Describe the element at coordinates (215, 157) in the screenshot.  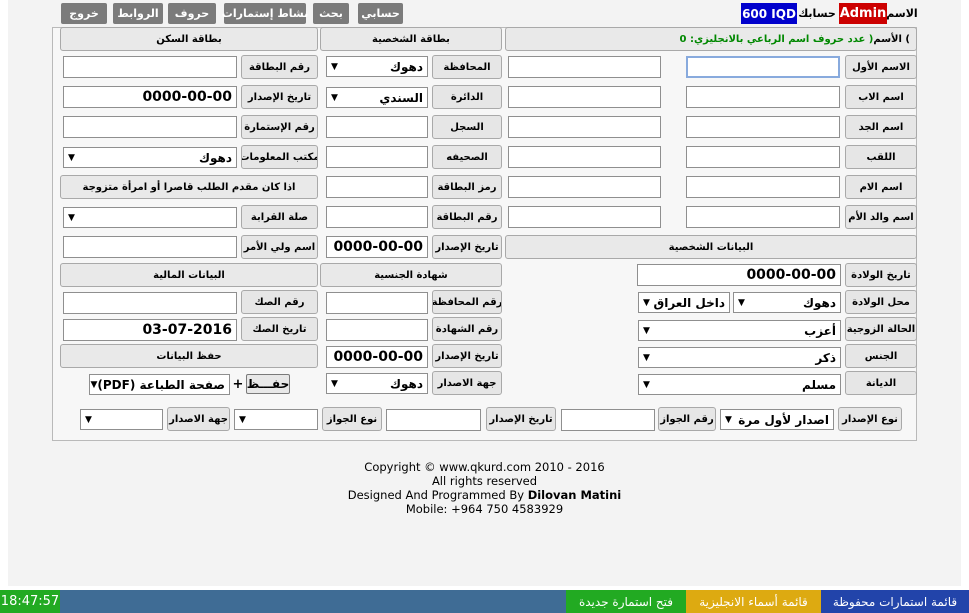
I see `info-office-value: دهوك` at that location.